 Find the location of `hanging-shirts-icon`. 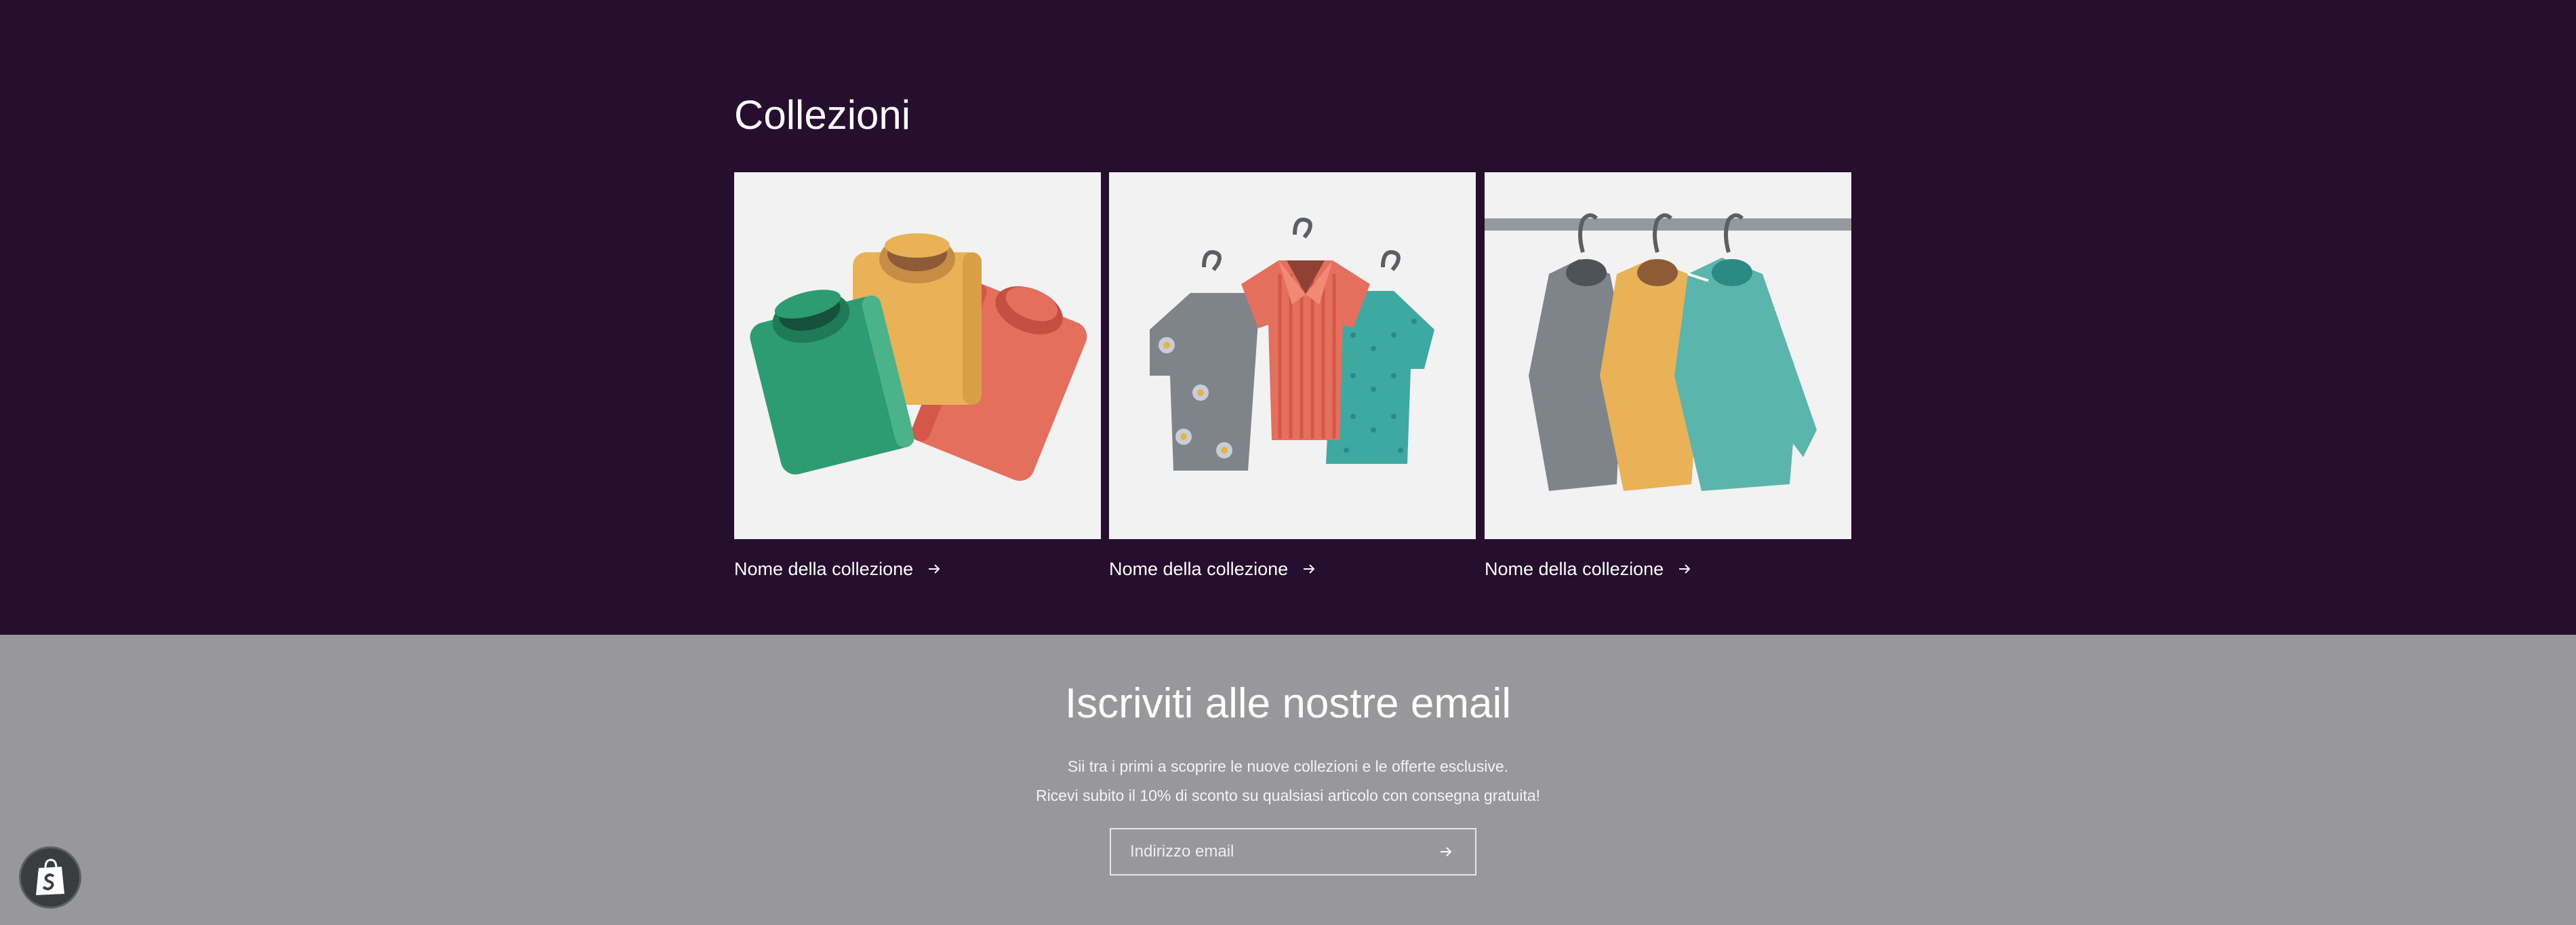

hanging-shirts-icon is located at coordinates (1292, 355).